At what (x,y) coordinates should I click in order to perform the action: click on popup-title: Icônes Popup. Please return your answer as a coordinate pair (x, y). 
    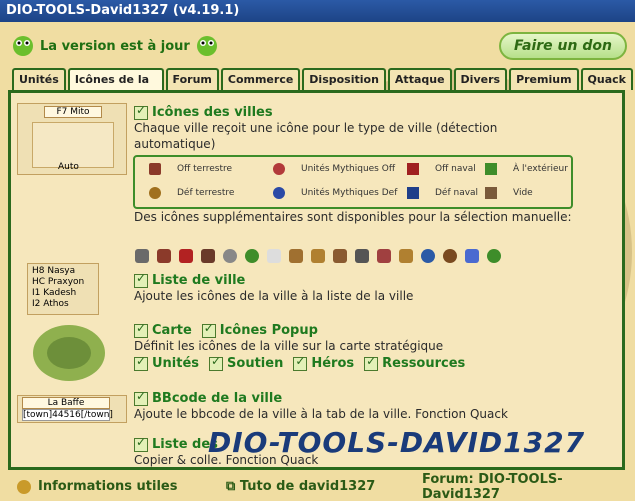
    Looking at the image, I should click on (268, 330).